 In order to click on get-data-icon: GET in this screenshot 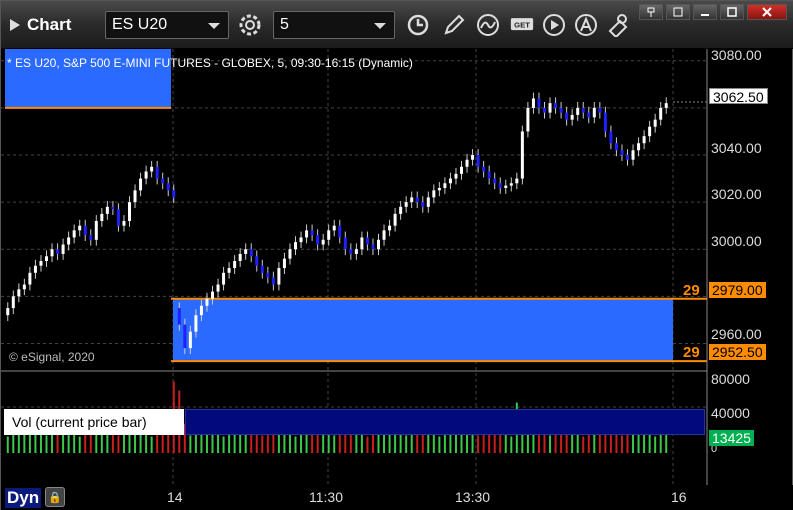, I will do `click(522, 24)`.